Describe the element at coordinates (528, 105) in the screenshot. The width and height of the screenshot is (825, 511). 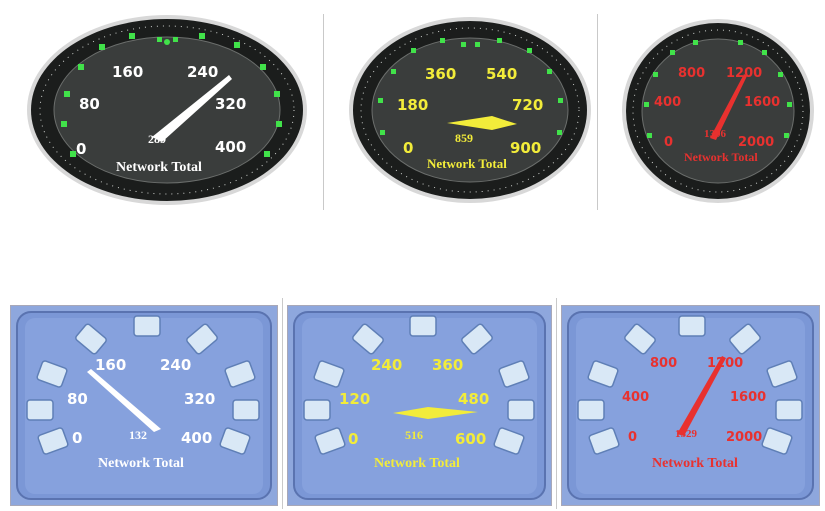
I see `scale-label: 720` at that location.